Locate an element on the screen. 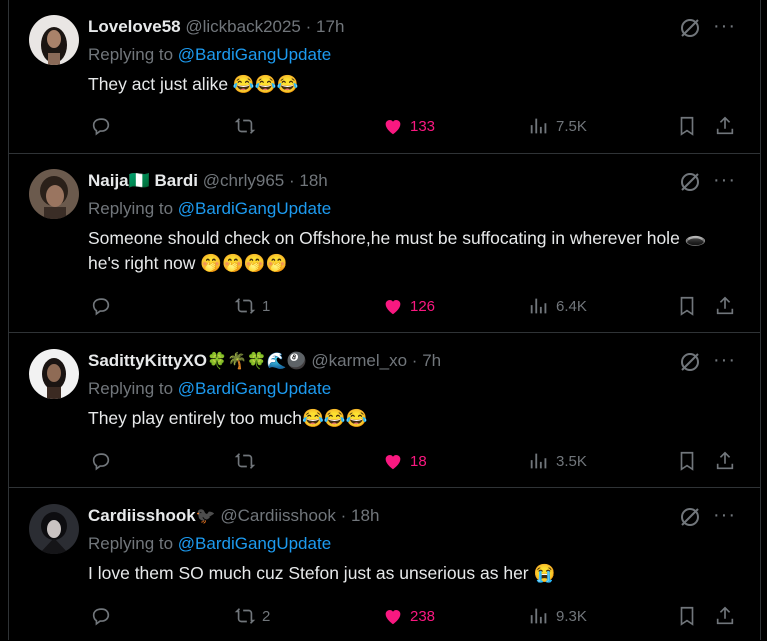  action-bar: 2 238 9.3K is located at coordinates (418, 616).